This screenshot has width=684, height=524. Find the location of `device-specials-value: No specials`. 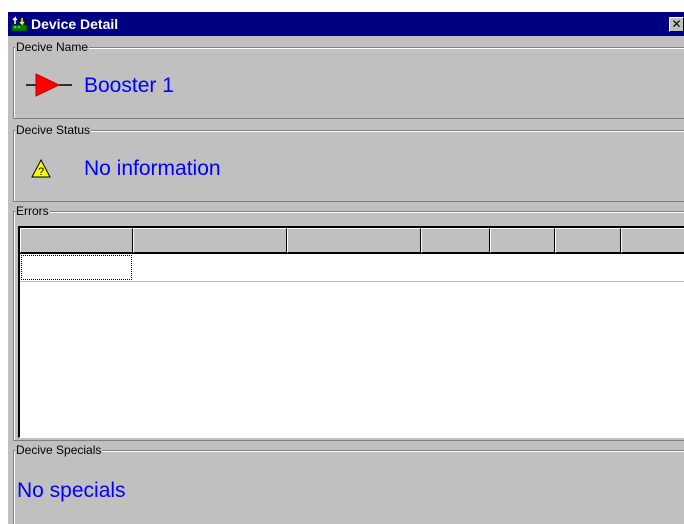

device-specials-value: No specials is located at coordinates (71, 490).